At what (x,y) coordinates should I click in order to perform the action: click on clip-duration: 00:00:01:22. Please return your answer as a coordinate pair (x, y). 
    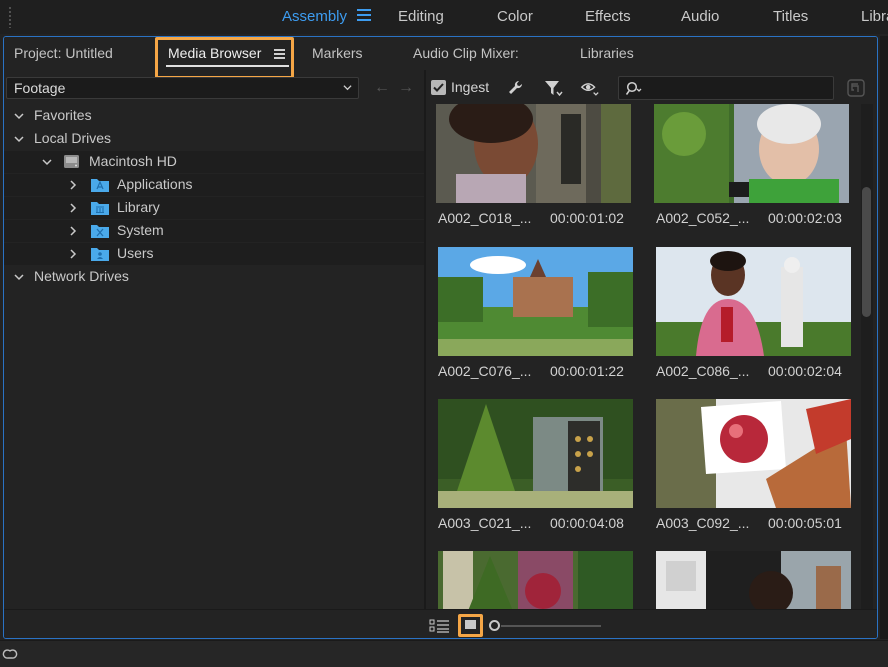
    Looking at the image, I should click on (587, 371).